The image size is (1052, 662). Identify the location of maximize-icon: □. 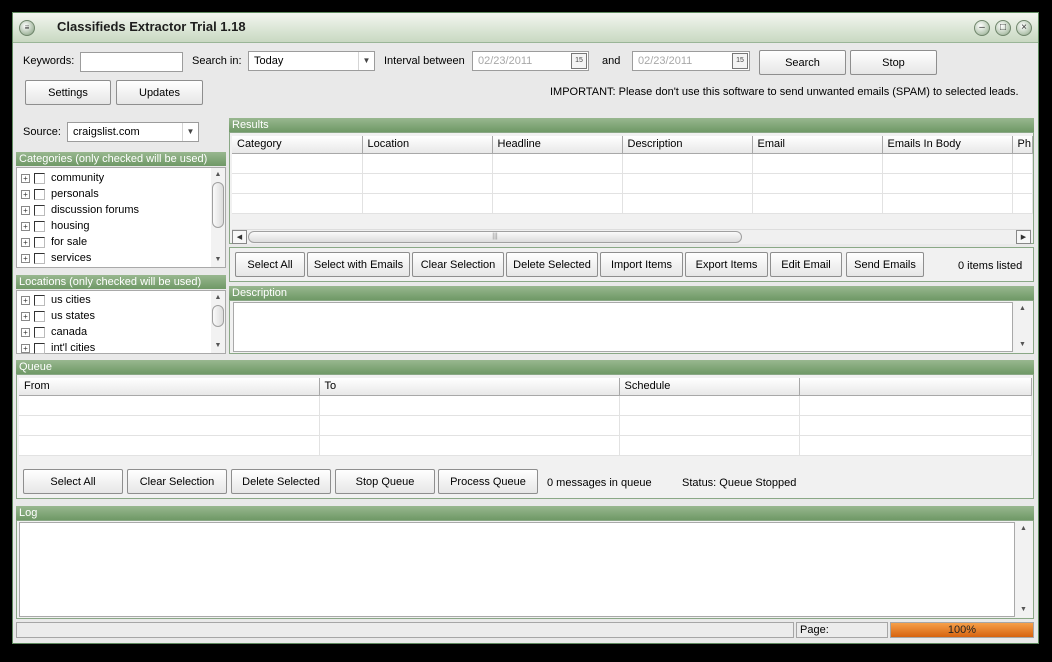
(1003, 28).